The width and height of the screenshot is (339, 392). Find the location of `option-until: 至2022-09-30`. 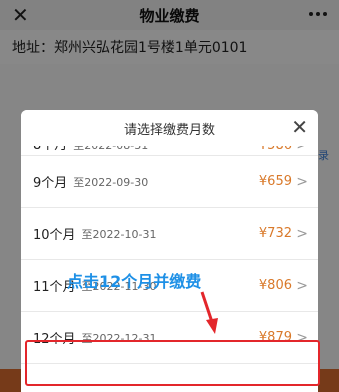

option-until: 至2022-09-30 is located at coordinates (111, 182).